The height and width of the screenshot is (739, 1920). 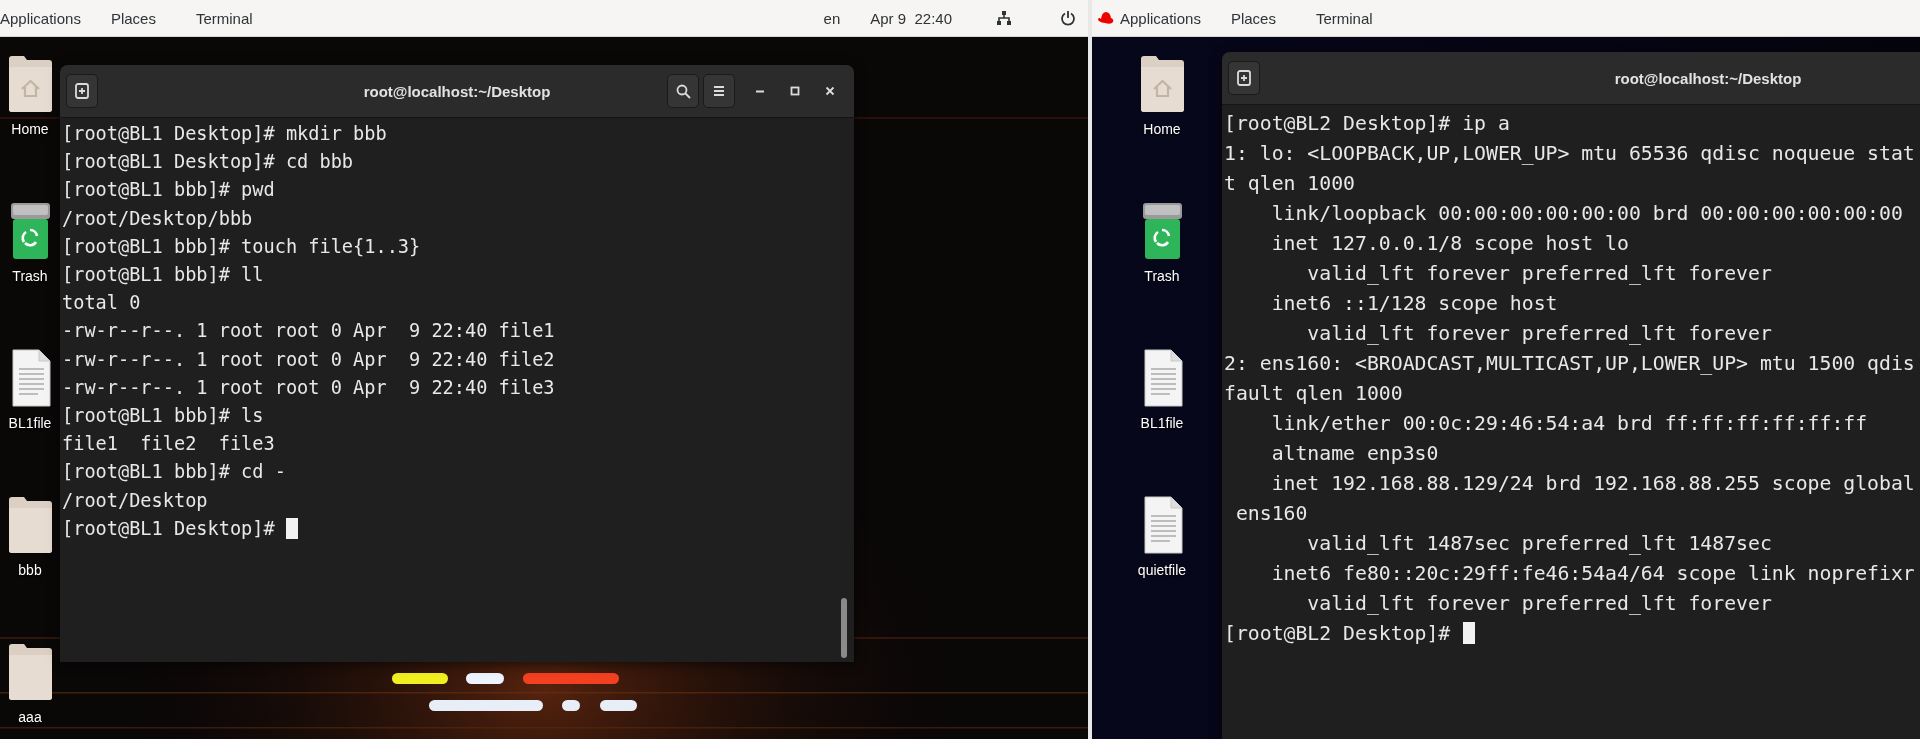 I want to click on scrollbar-thumb, so click(x=844, y=628).